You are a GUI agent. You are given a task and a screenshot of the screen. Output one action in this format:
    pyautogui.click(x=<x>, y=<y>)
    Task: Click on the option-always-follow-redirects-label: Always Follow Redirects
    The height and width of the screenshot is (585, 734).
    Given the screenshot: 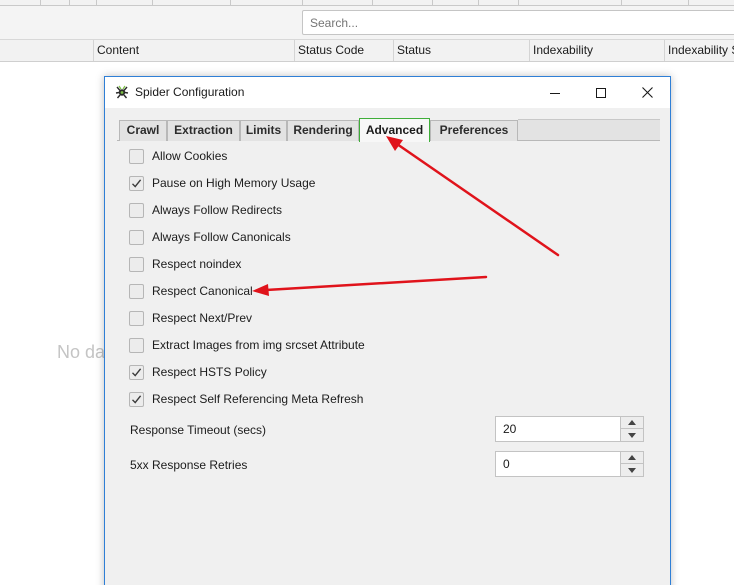 What is the action you would take?
    pyautogui.click(x=217, y=210)
    